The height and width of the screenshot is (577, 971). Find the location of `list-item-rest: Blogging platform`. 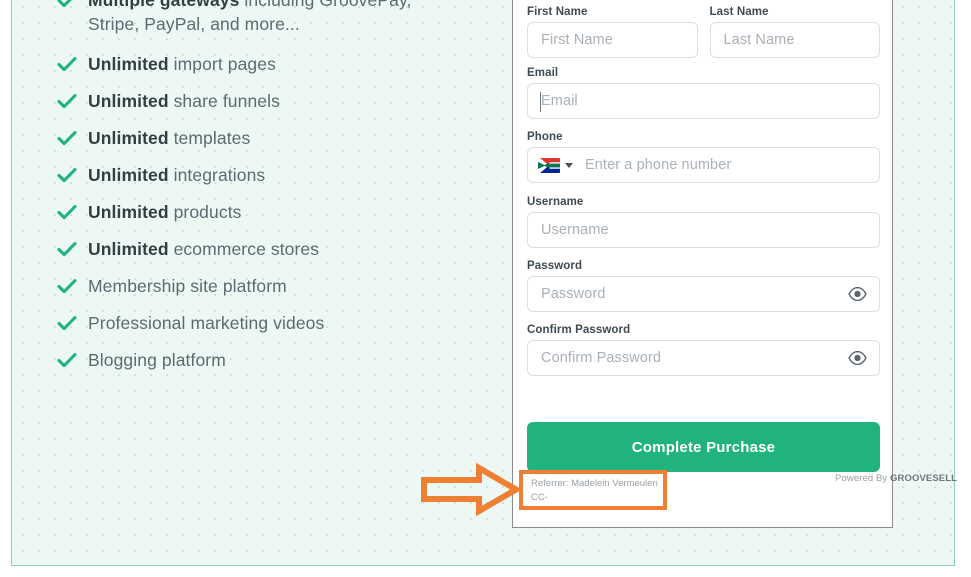

list-item-rest: Blogging platform is located at coordinates (157, 360).